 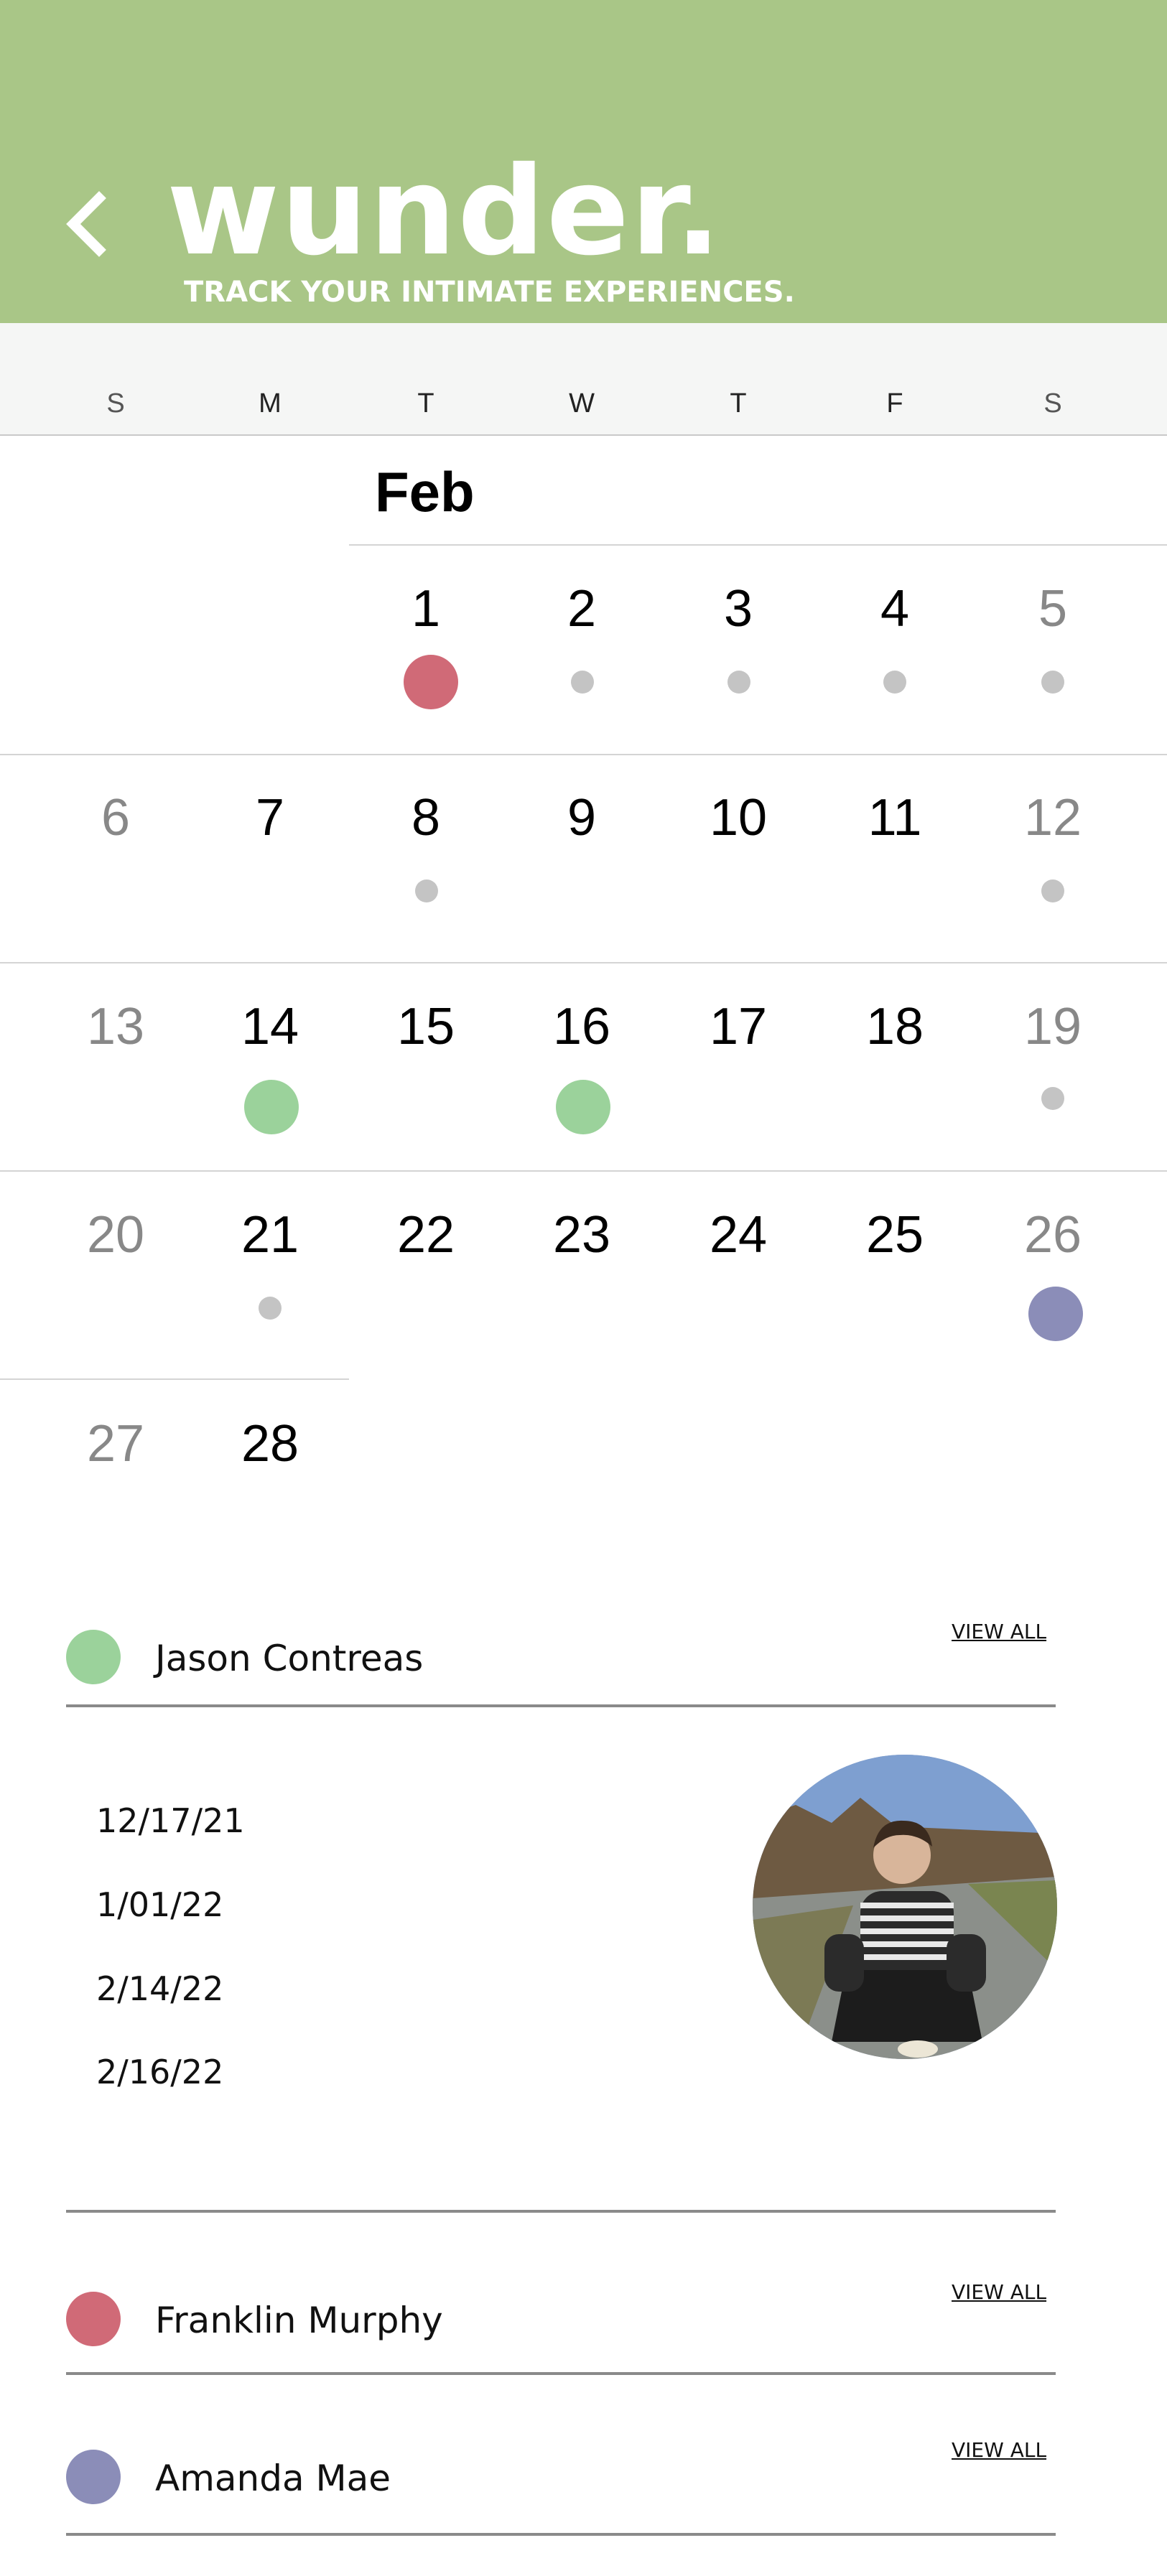 What do you see at coordinates (738, 1235) in the screenshot?
I see `day-24: 24` at bounding box center [738, 1235].